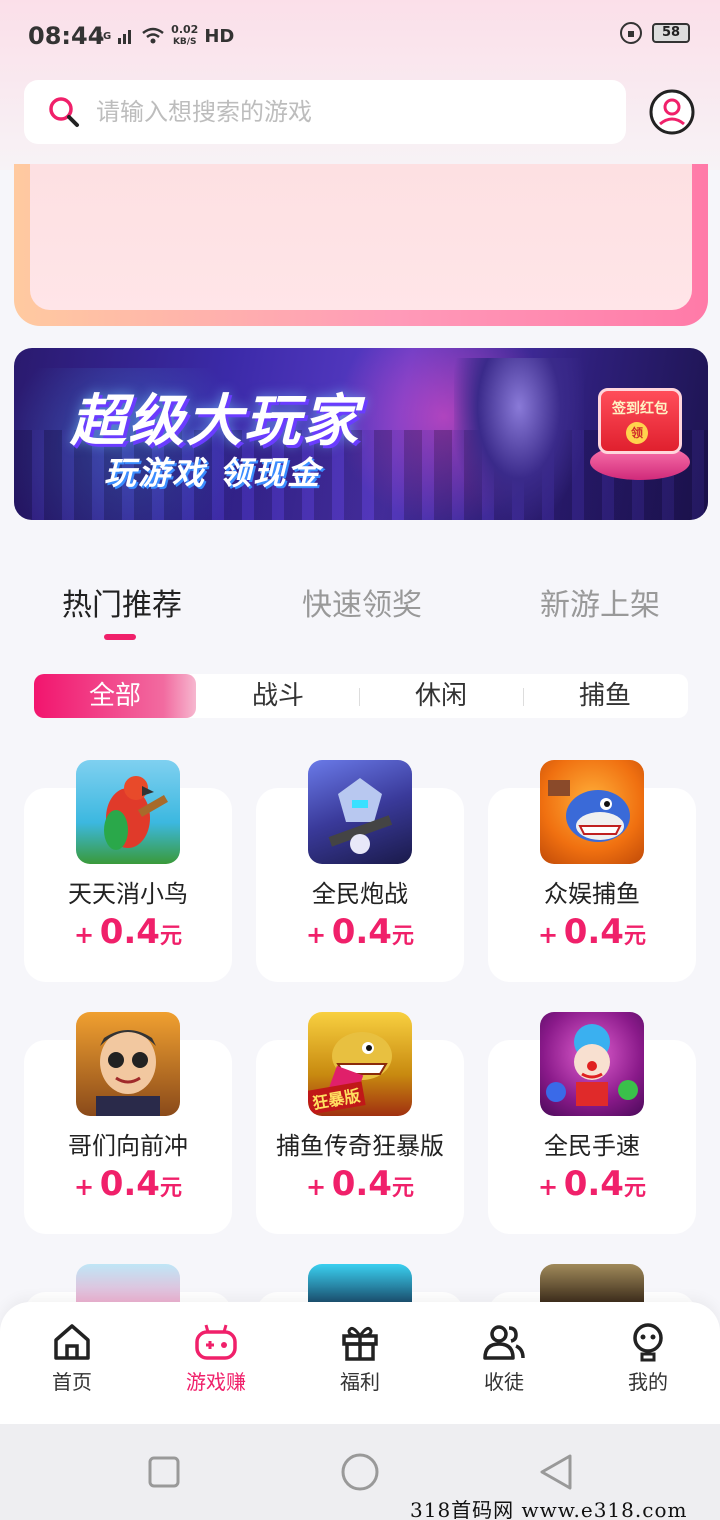  What do you see at coordinates (637, 433) in the screenshot?
I see `redpack-coin: 领` at bounding box center [637, 433].